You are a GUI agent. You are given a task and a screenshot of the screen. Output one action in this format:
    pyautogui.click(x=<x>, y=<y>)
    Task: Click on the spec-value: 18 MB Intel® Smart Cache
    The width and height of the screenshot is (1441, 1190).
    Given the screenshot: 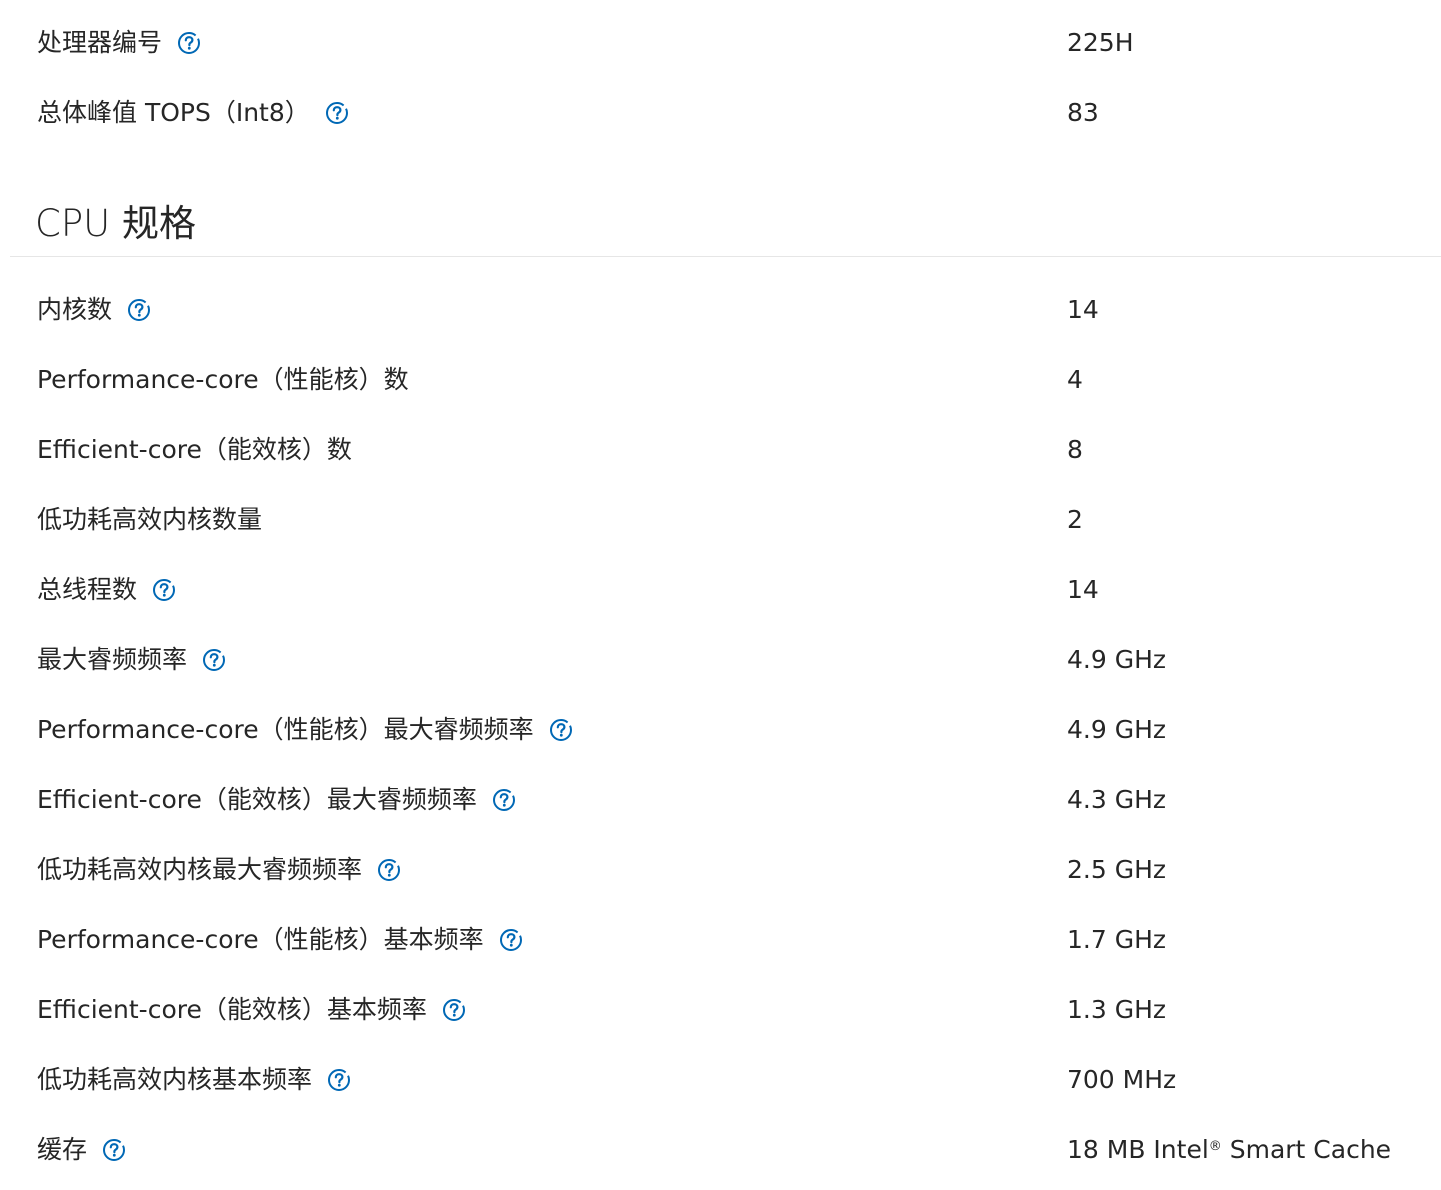 What is the action you would take?
    pyautogui.click(x=1229, y=1150)
    